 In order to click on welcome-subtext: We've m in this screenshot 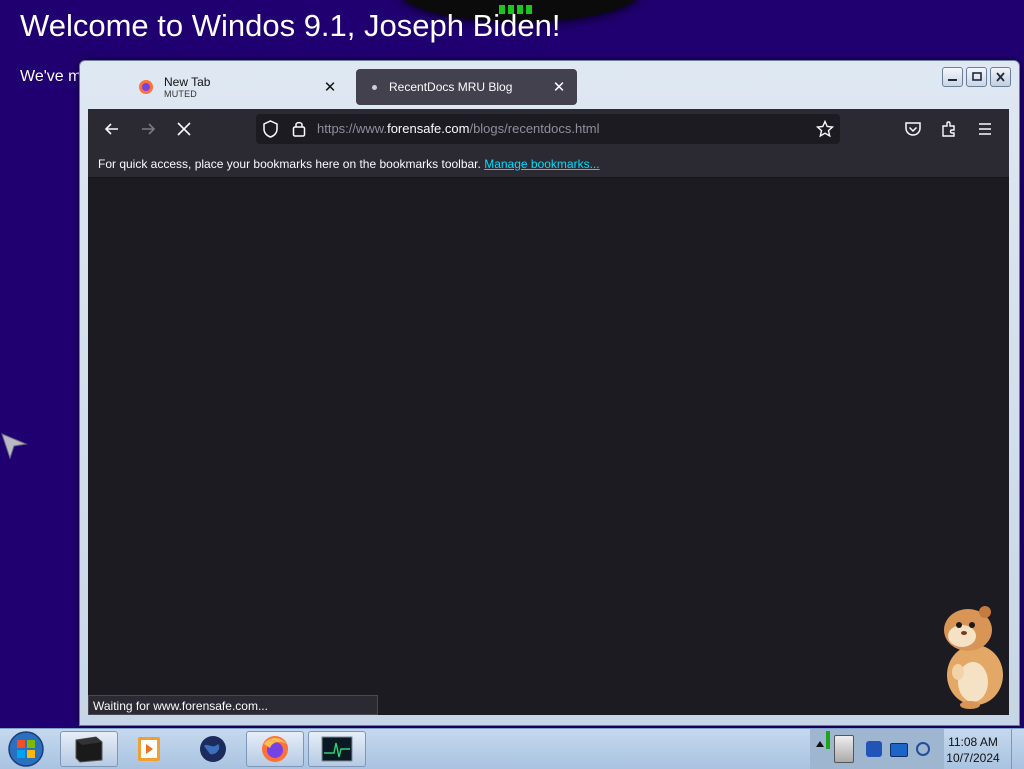, I will do `click(51, 76)`.